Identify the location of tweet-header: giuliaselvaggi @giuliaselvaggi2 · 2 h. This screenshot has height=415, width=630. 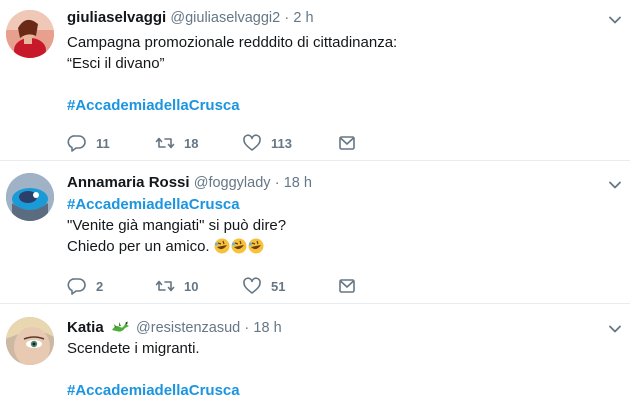
(328, 18).